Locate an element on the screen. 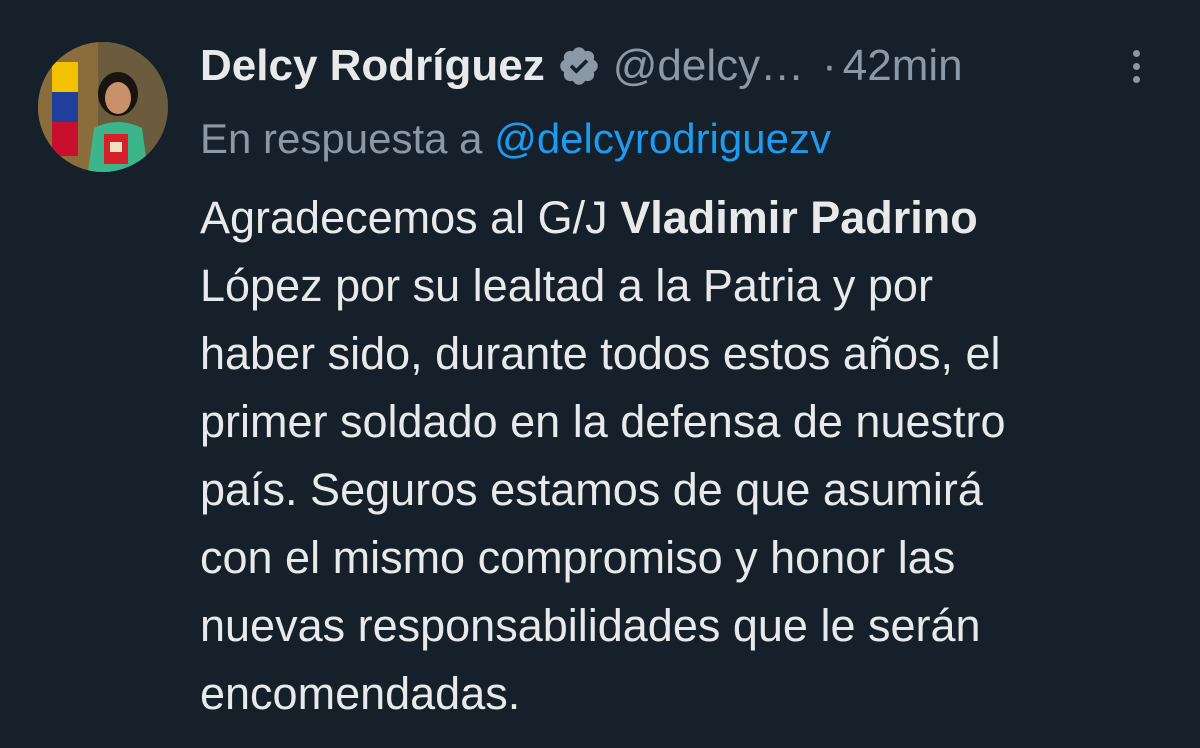 Image resolution: width=1200 pixels, height=748 pixels. reply-context: En respuesta a @delcyrodriguezv is located at coordinates (515, 139).